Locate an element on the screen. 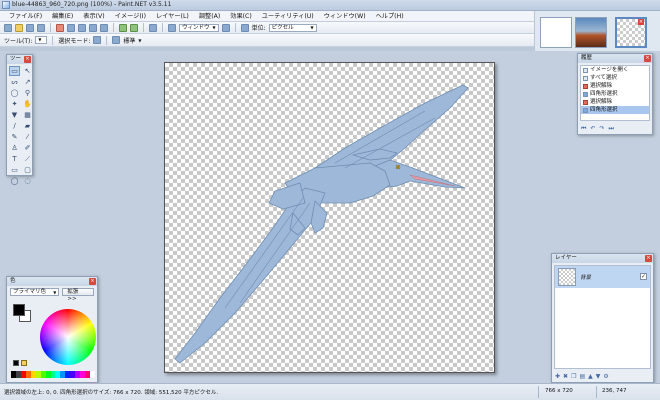  swap-colors-icon is located at coordinates (24, 363).